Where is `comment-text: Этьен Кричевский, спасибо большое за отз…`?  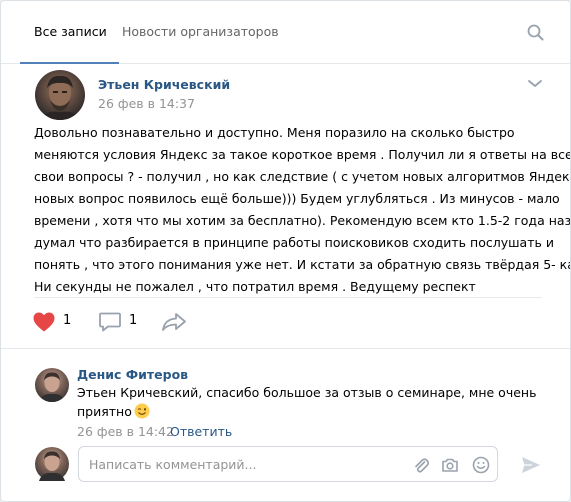
comment-text: Этьен Кричевский, спасибо большое за отз… is located at coordinates (307, 402).